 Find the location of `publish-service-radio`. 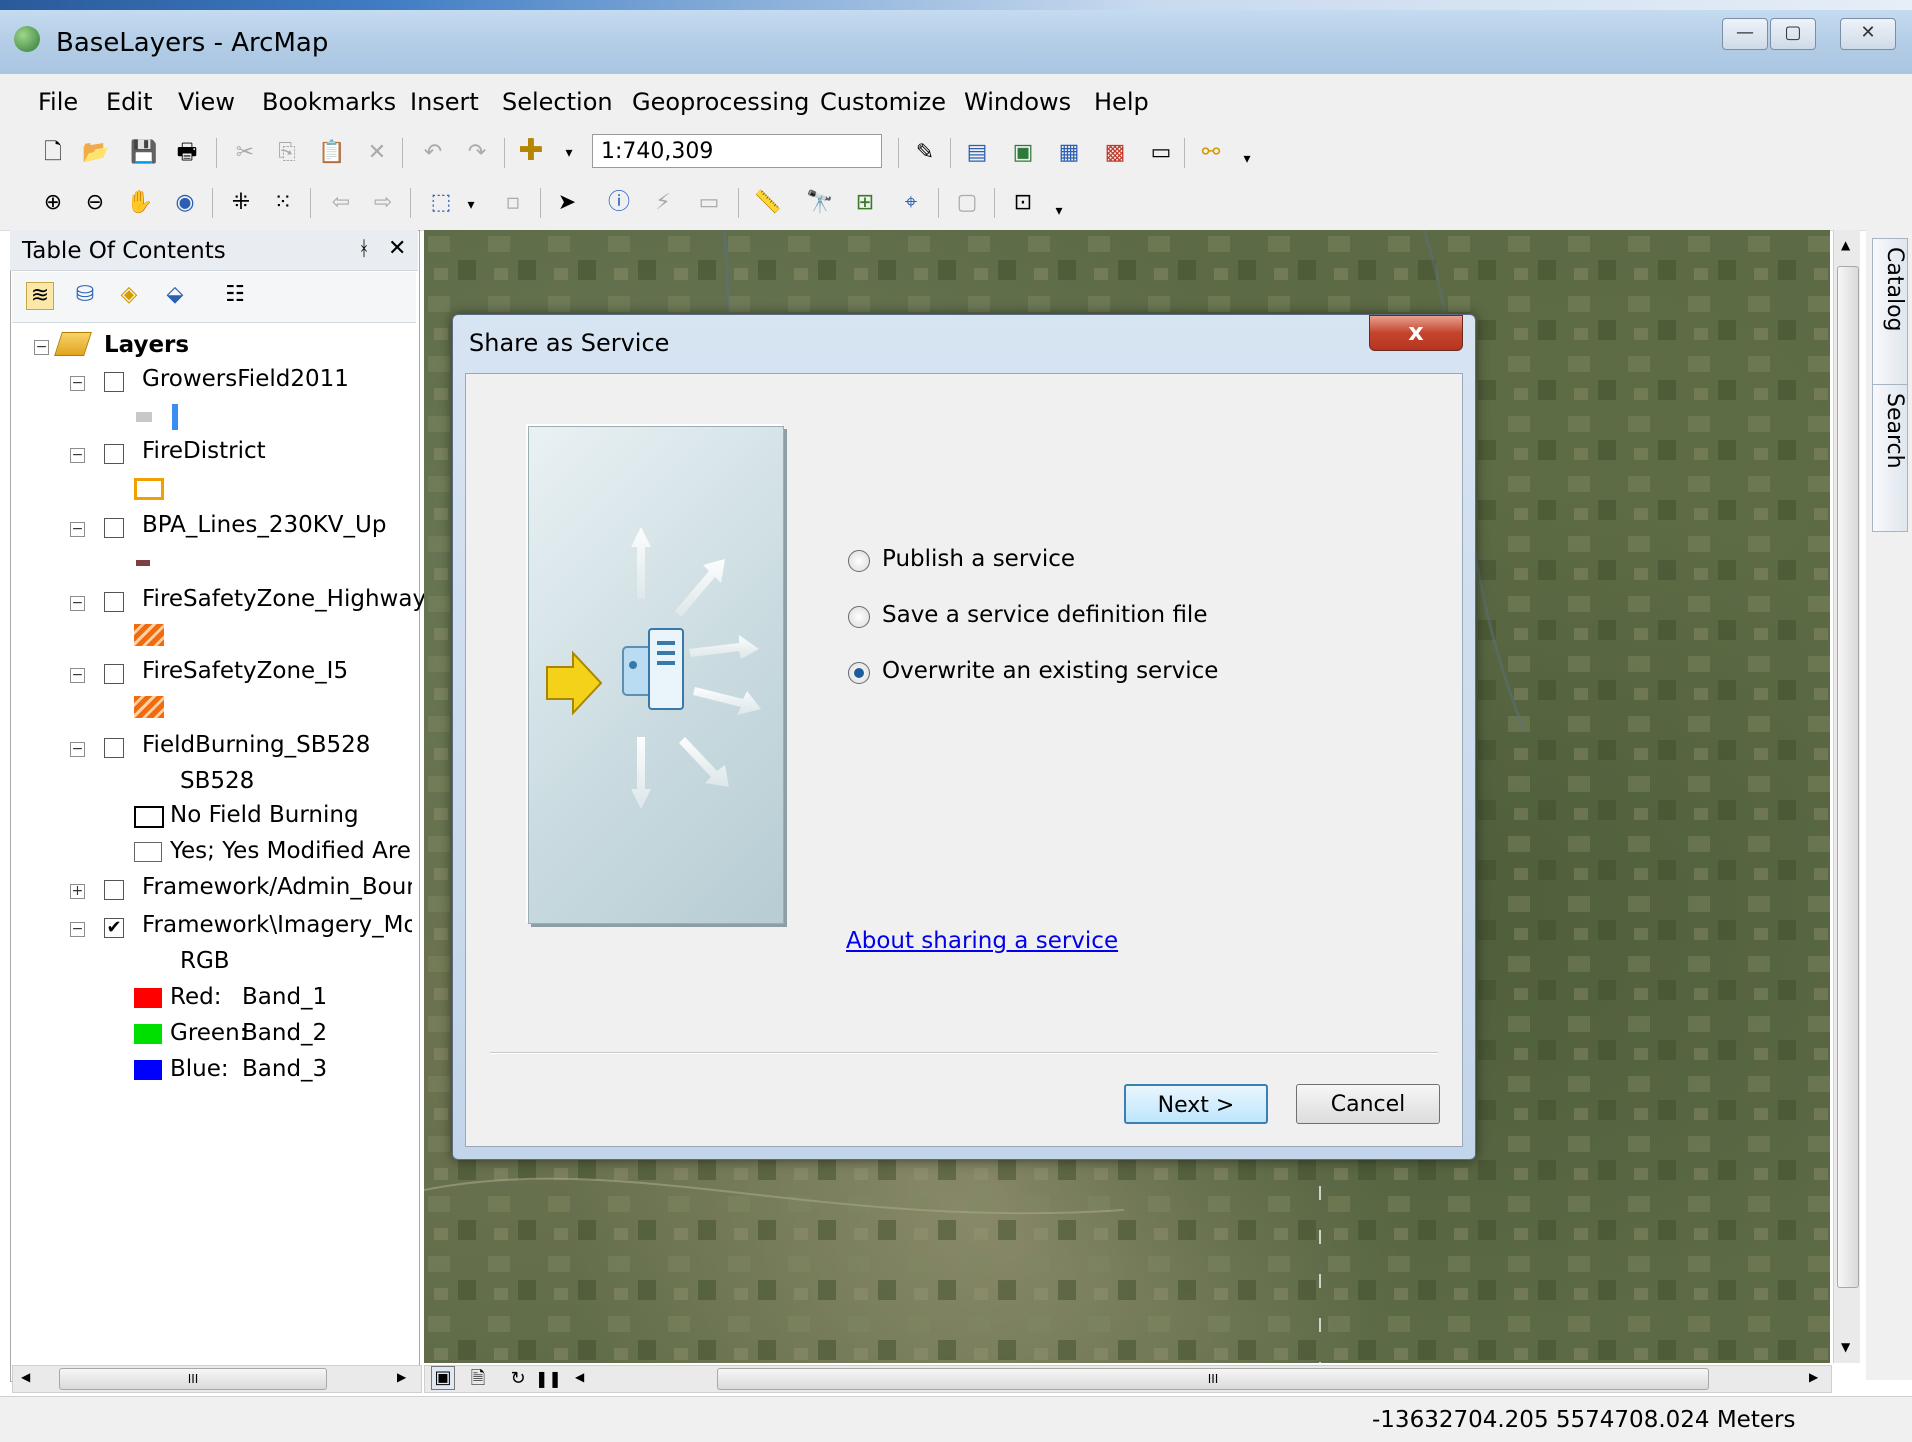

publish-service-radio is located at coordinates (859, 561).